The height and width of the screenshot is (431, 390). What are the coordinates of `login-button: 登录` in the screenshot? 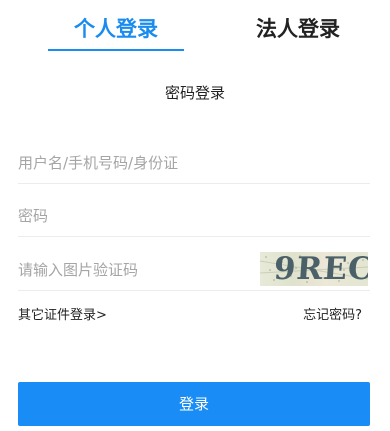 It's located at (194, 404).